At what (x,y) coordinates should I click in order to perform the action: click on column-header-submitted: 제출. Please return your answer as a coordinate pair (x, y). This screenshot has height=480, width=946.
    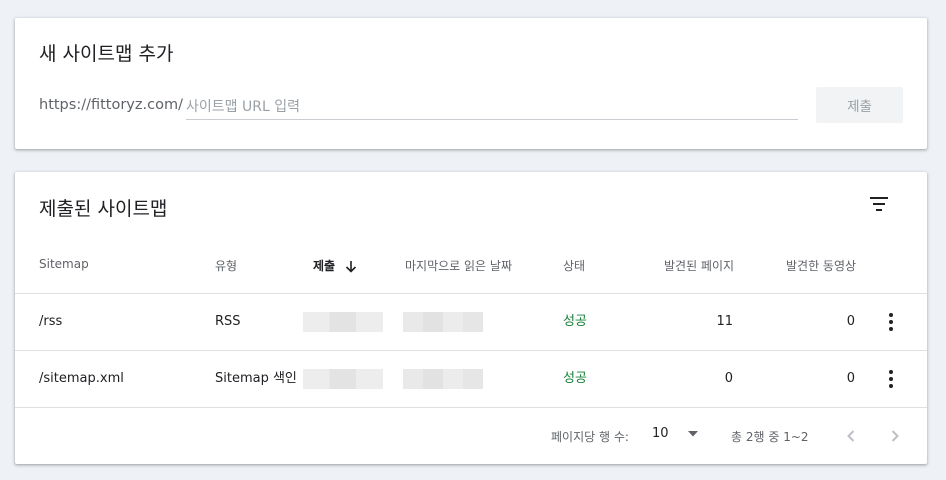
    Looking at the image, I should click on (335, 265).